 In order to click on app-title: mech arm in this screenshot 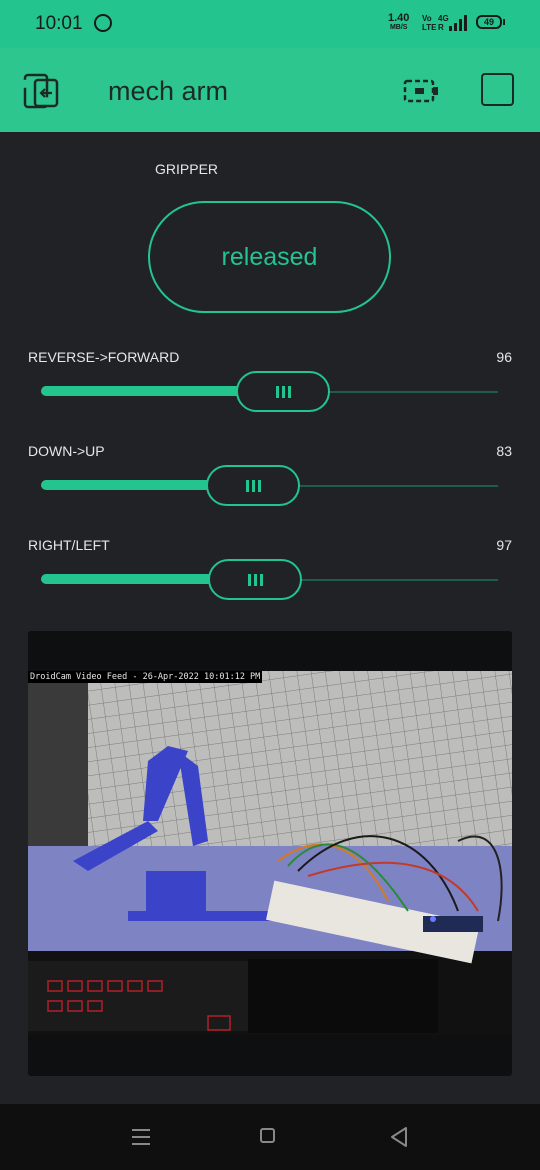, I will do `click(168, 91)`.